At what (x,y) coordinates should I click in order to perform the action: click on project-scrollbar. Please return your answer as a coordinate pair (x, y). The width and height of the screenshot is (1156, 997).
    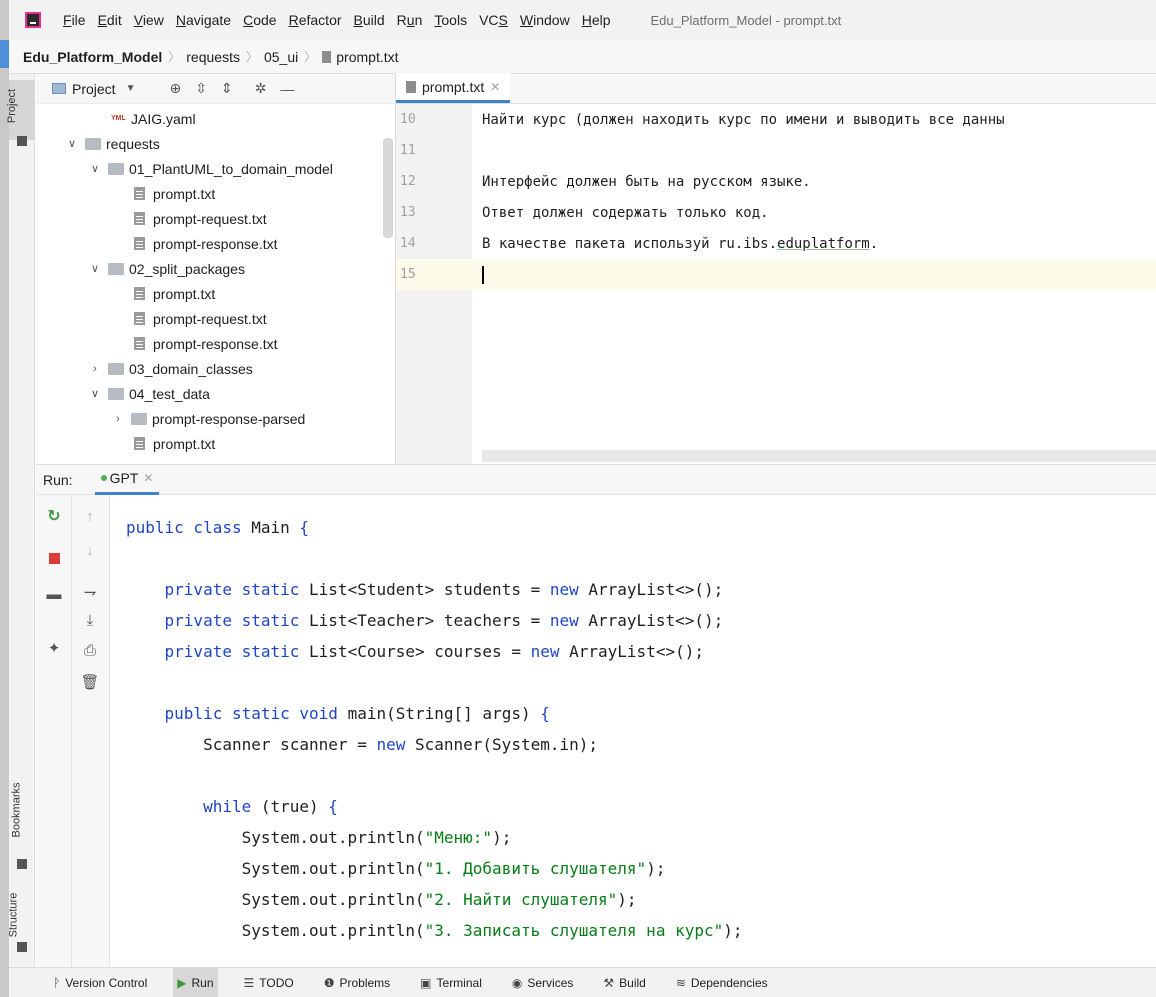
    Looking at the image, I should click on (388, 188).